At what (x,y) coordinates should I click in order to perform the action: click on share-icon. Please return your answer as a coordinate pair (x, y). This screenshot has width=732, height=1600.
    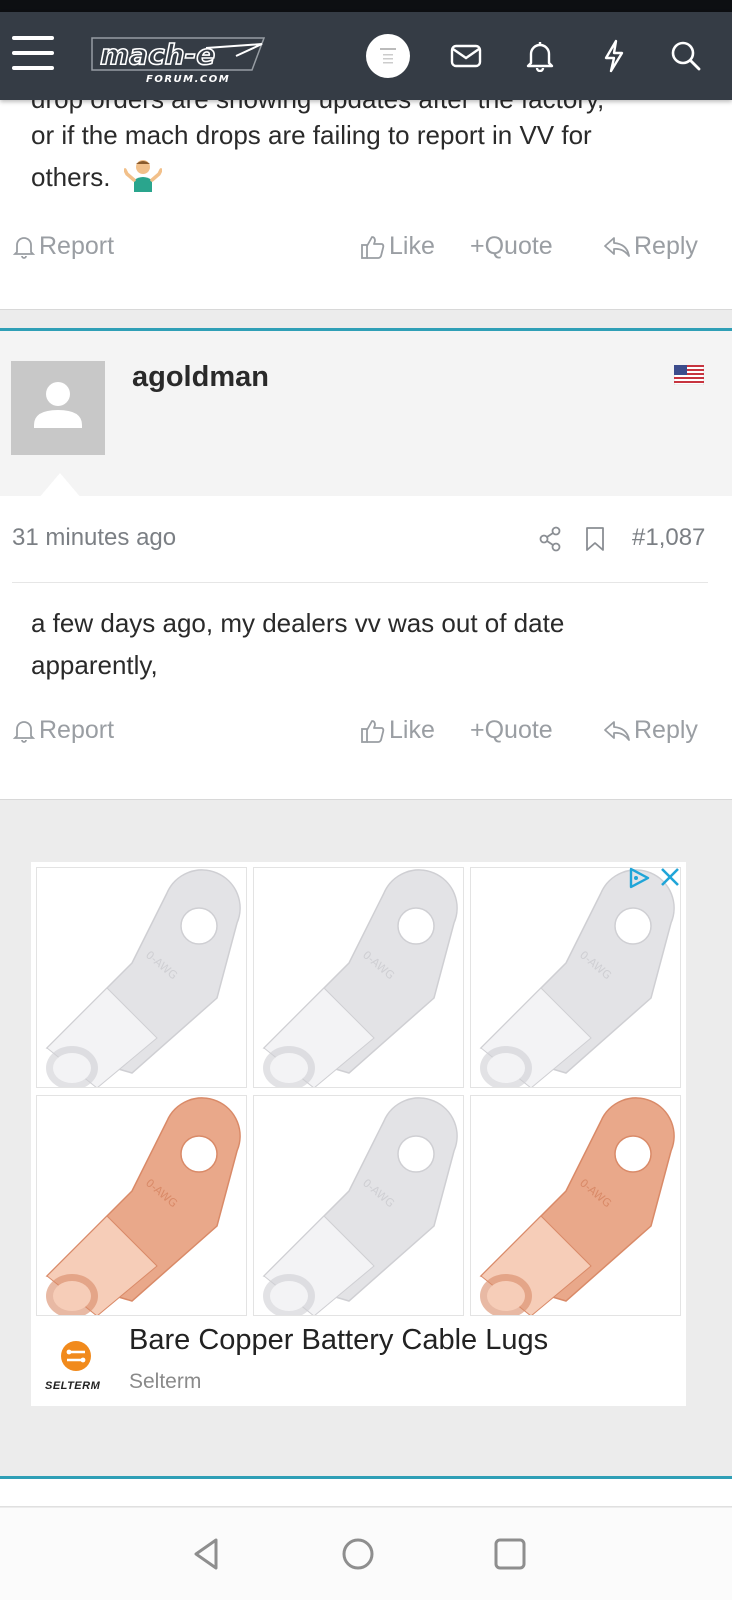
    Looking at the image, I should click on (550, 539).